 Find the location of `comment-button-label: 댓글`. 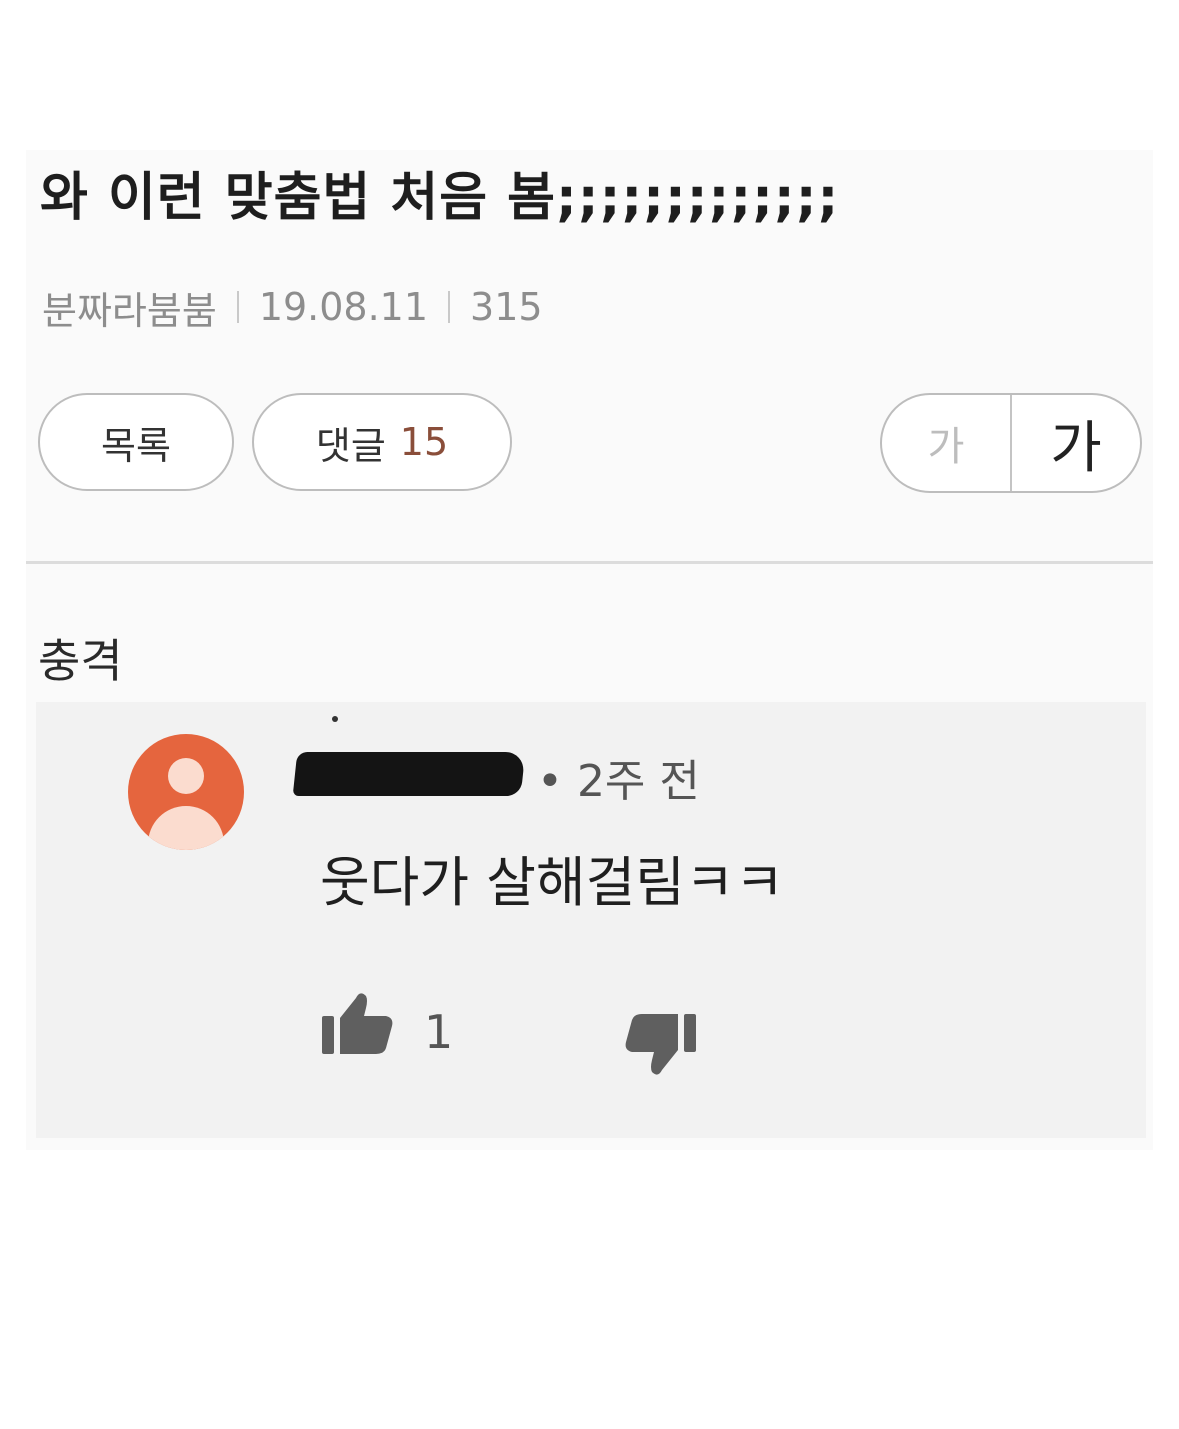

comment-button-label: 댓글 is located at coordinates (350, 445).